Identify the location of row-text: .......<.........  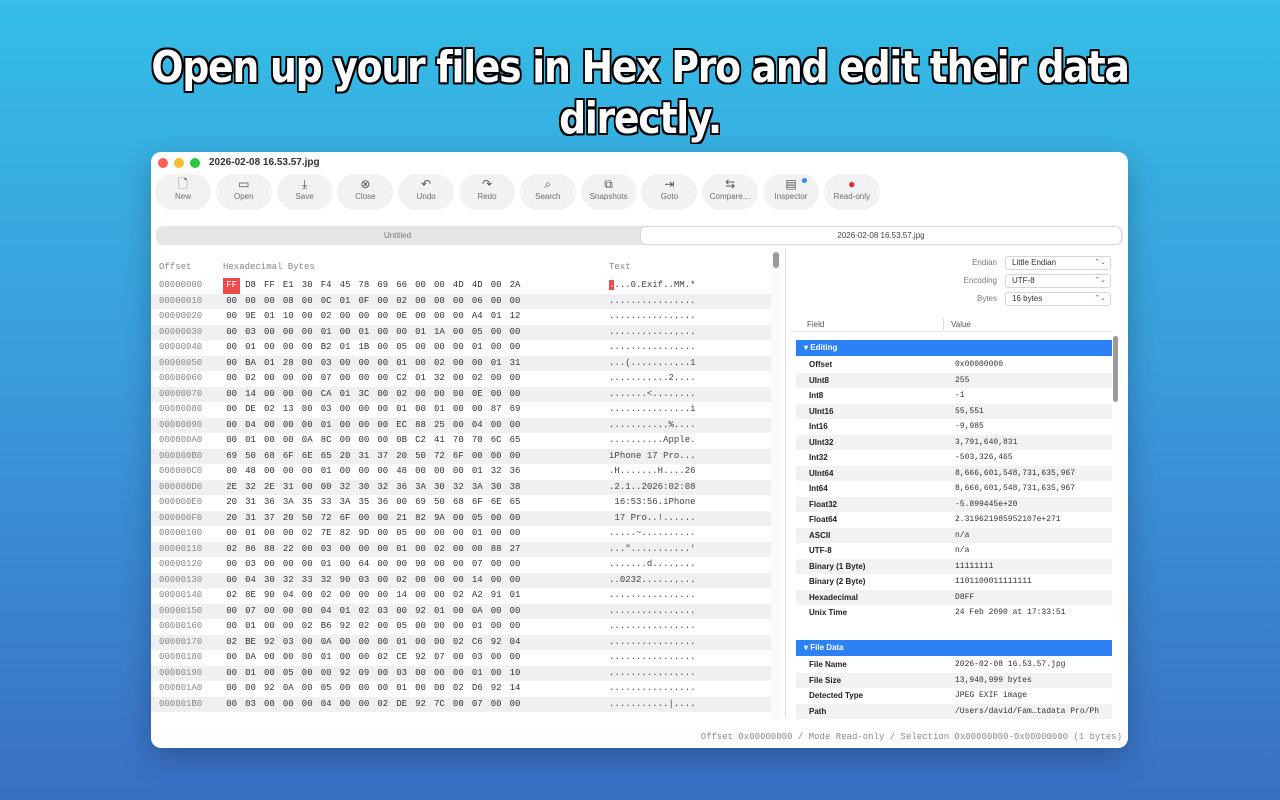
(652, 395).